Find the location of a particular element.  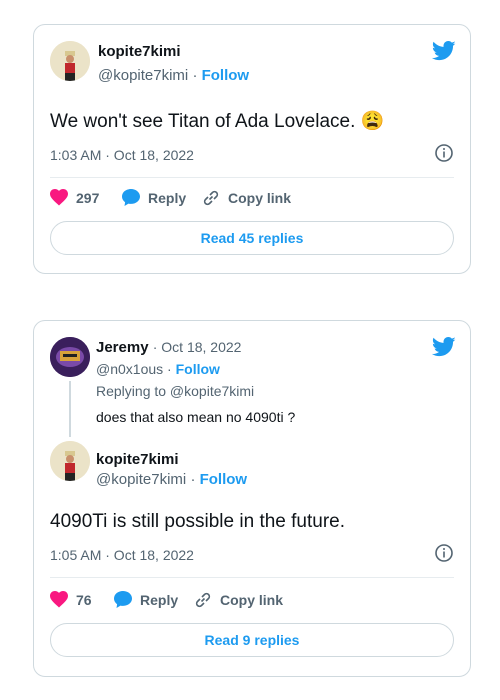

read-replies-button: Read 9 replies is located at coordinates (252, 640).